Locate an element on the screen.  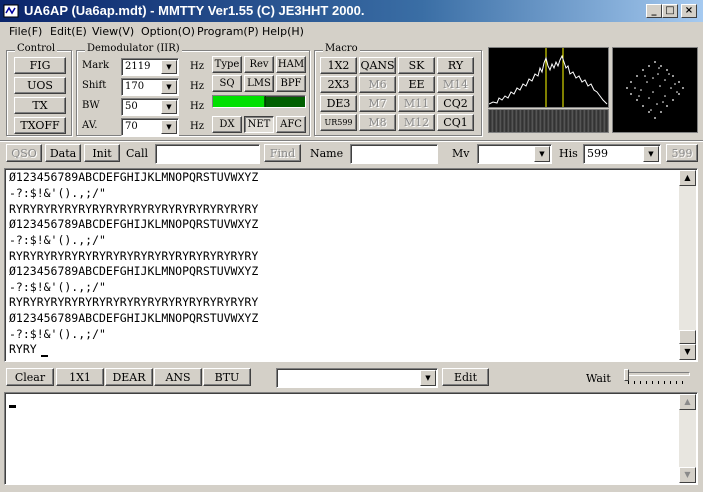
tx-macro-select: ▼ is located at coordinates (357, 378).